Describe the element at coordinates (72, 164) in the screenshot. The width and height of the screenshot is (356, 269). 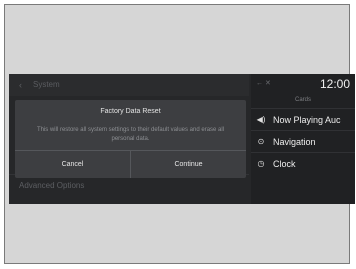
I see `cancel-button: Cancel` at that location.